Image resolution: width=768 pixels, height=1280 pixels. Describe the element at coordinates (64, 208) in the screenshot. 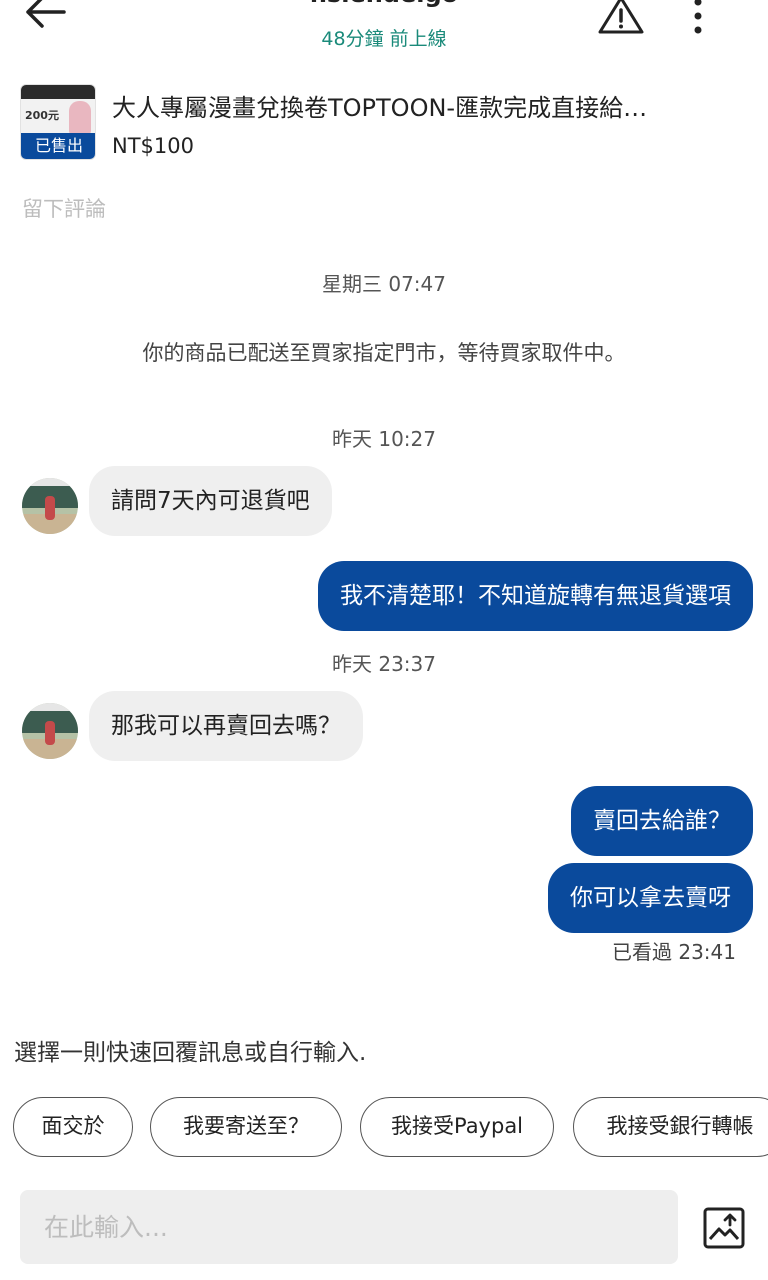

I see `leave-review-link: 留下評論` at that location.